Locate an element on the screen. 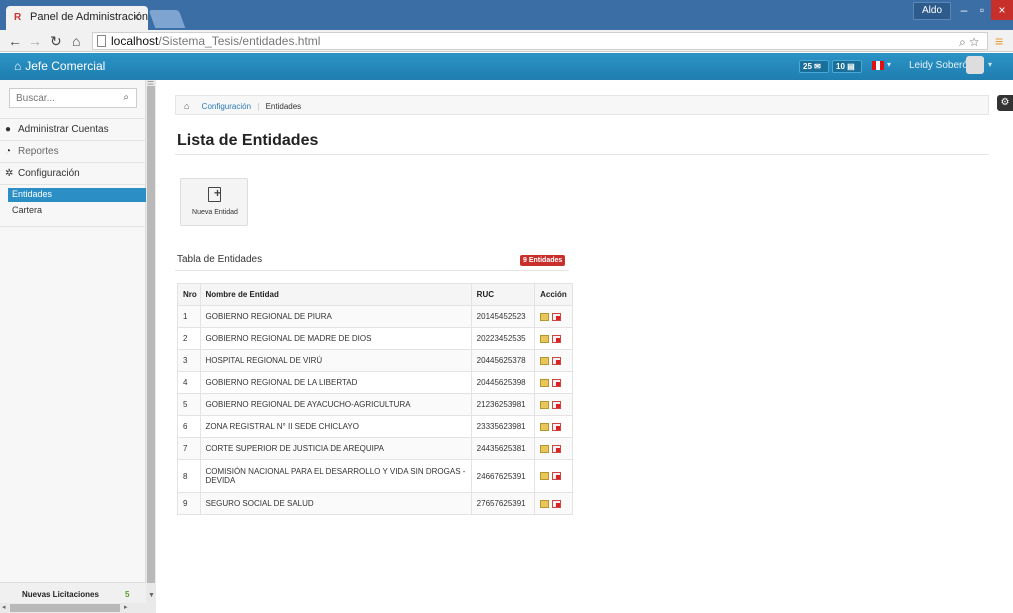  brand-label: Jefe Comercial is located at coordinates (65, 66).